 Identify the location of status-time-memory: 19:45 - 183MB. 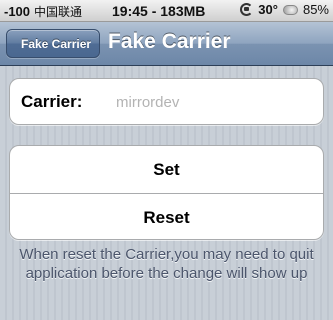
(159, 11).